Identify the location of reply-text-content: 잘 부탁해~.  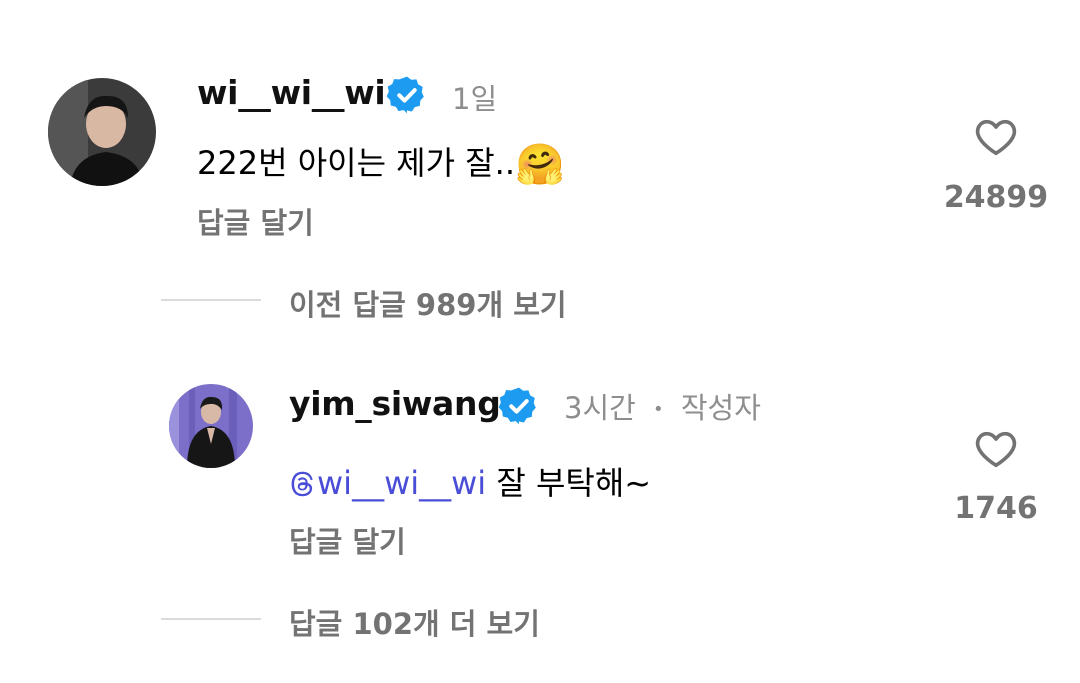
(574, 483).